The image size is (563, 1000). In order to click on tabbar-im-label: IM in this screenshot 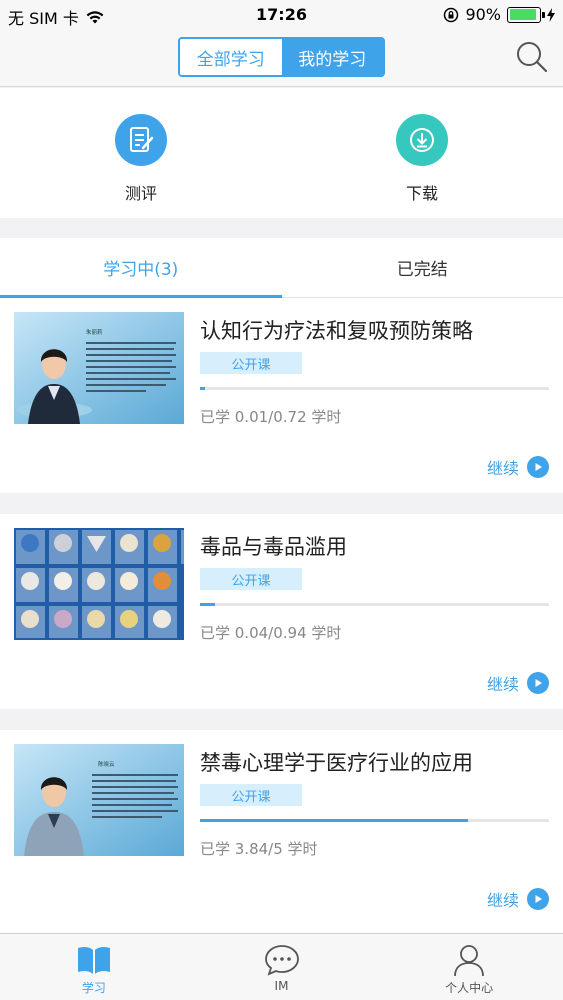, I will do `click(281, 986)`.